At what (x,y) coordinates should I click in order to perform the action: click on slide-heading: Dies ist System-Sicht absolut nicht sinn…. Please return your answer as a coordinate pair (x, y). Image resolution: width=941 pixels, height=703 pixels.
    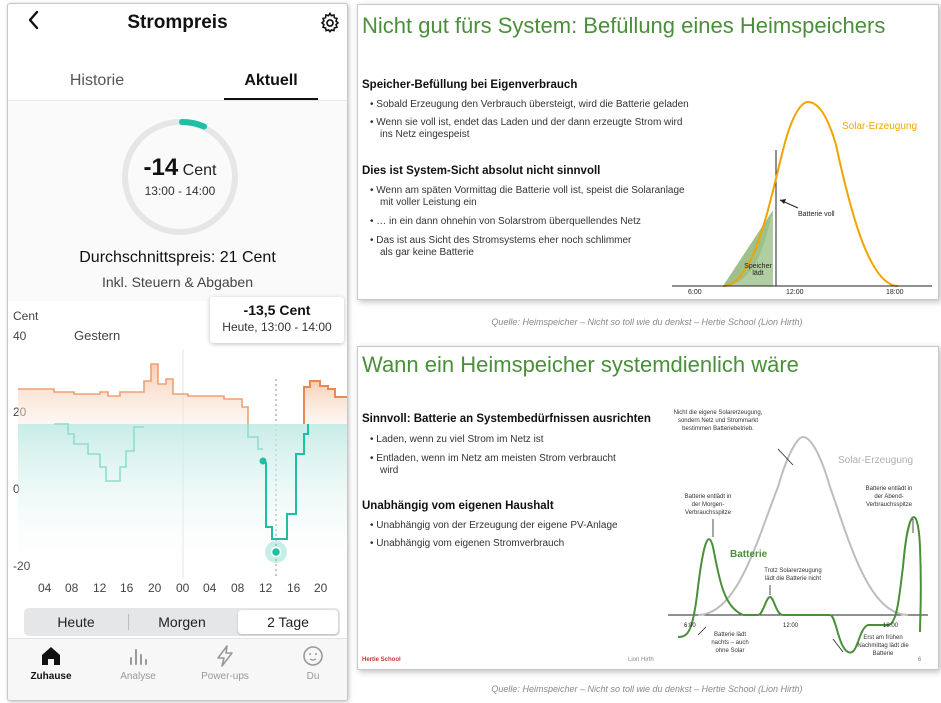
    Looking at the image, I should click on (481, 171).